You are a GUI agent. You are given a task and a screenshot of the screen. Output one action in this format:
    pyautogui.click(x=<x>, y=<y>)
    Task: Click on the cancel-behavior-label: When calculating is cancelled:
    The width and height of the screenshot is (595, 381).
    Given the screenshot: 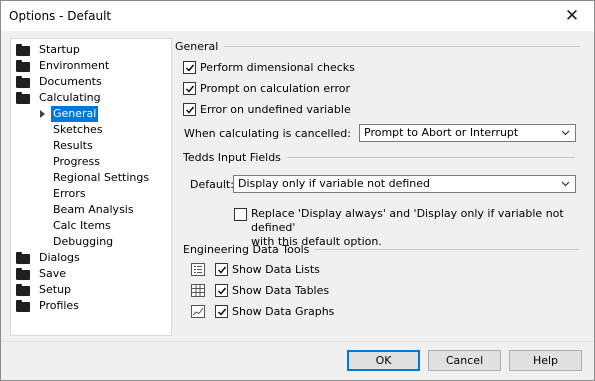 What is the action you would take?
    pyautogui.click(x=267, y=133)
    